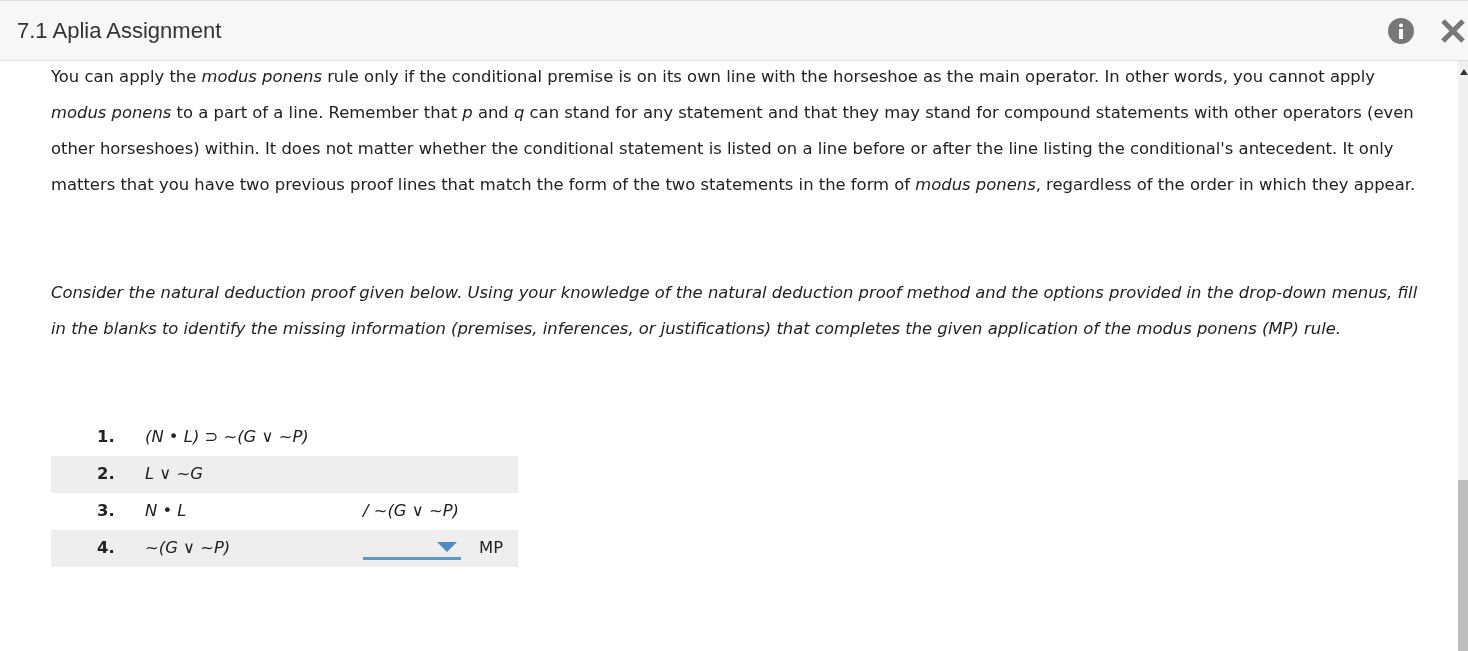  I want to click on window-title: 7.1 Aplia Assignment, so click(120, 31).